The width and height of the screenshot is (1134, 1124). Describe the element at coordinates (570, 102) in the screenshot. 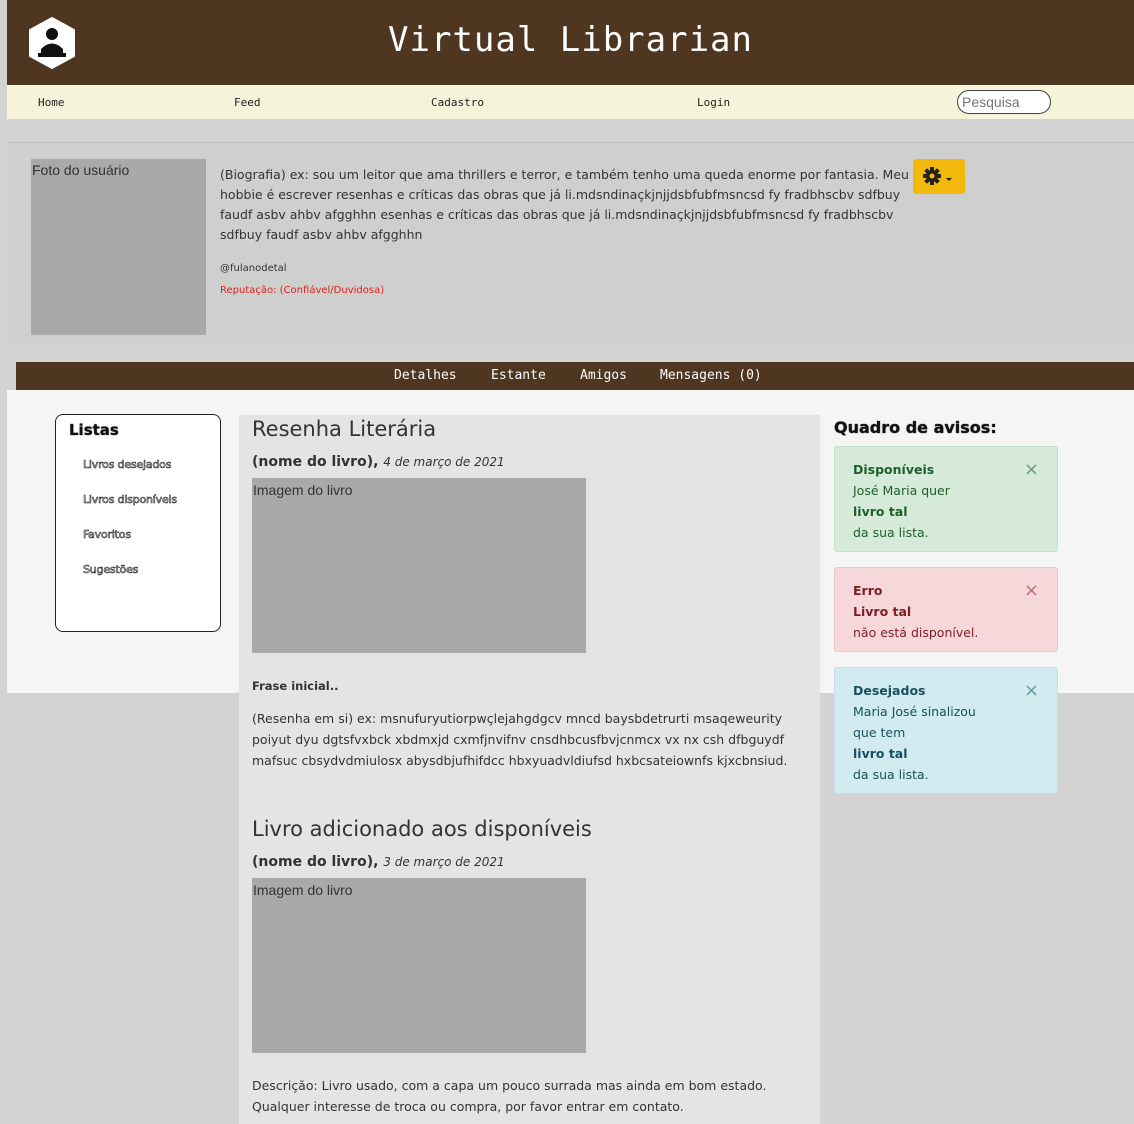

I see `main-nav: Home Feed Cadastro Login` at that location.